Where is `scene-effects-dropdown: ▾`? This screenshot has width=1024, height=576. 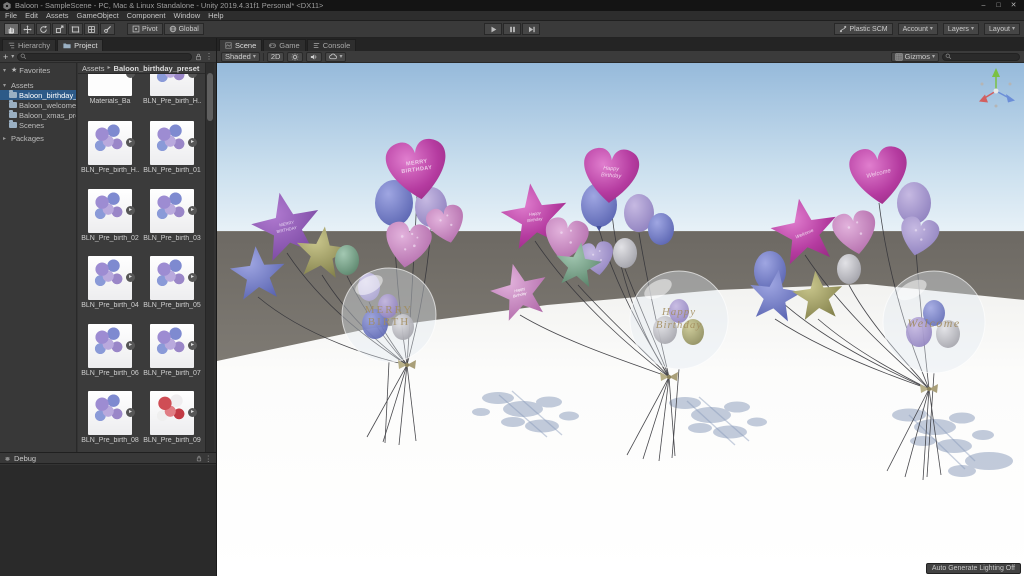 scene-effects-dropdown: ▾ is located at coordinates (336, 56).